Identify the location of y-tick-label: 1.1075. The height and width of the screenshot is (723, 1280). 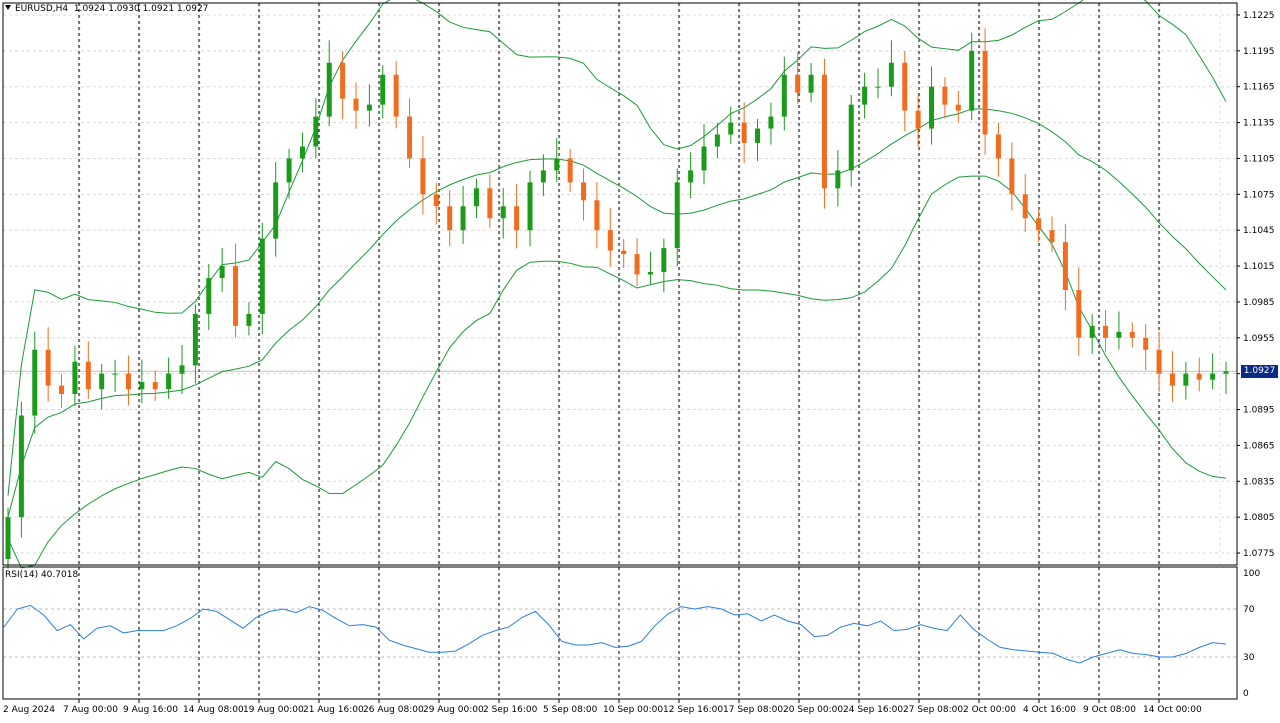
(1259, 195).